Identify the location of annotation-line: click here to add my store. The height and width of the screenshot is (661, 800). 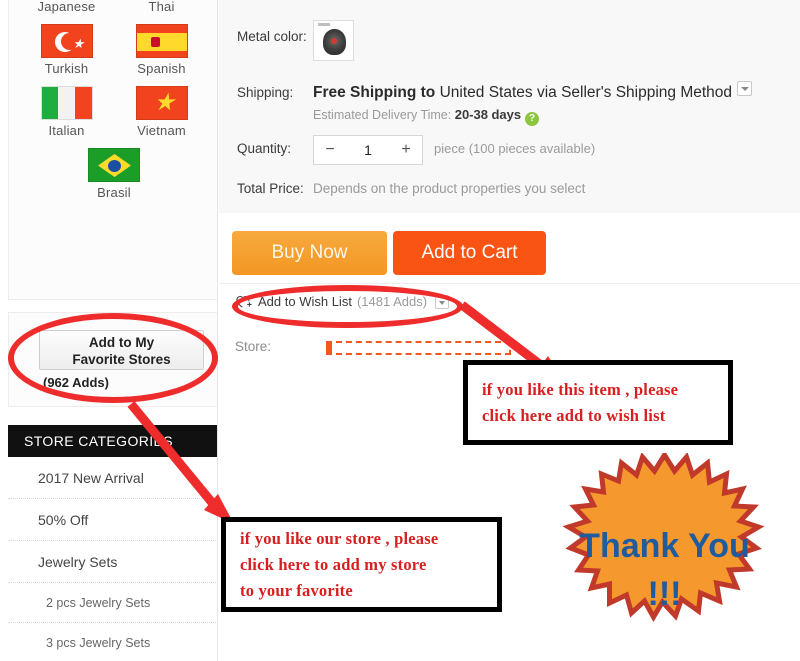
(333, 564).